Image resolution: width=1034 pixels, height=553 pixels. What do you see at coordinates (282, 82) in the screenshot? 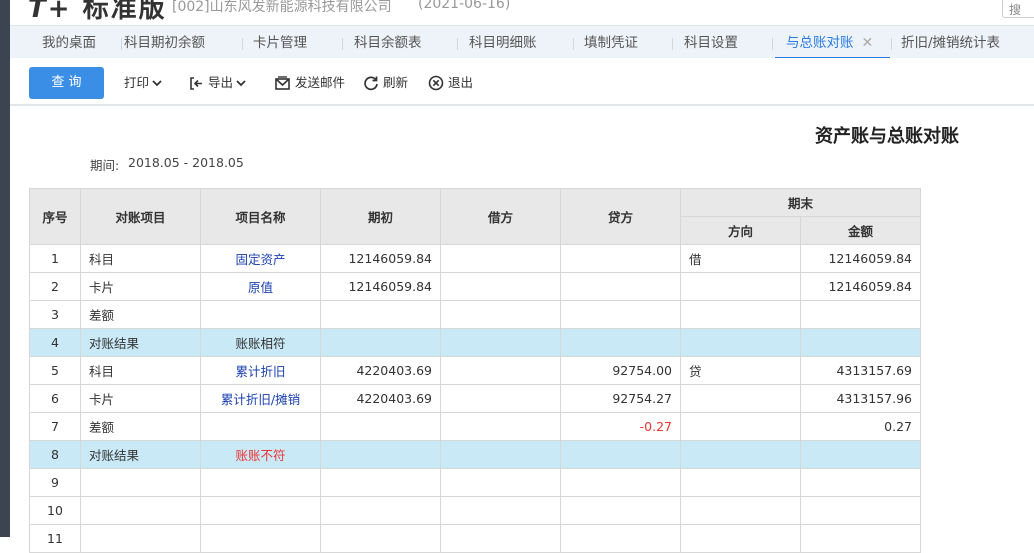
I see `mail-icon` at bounding box center [282, 82].